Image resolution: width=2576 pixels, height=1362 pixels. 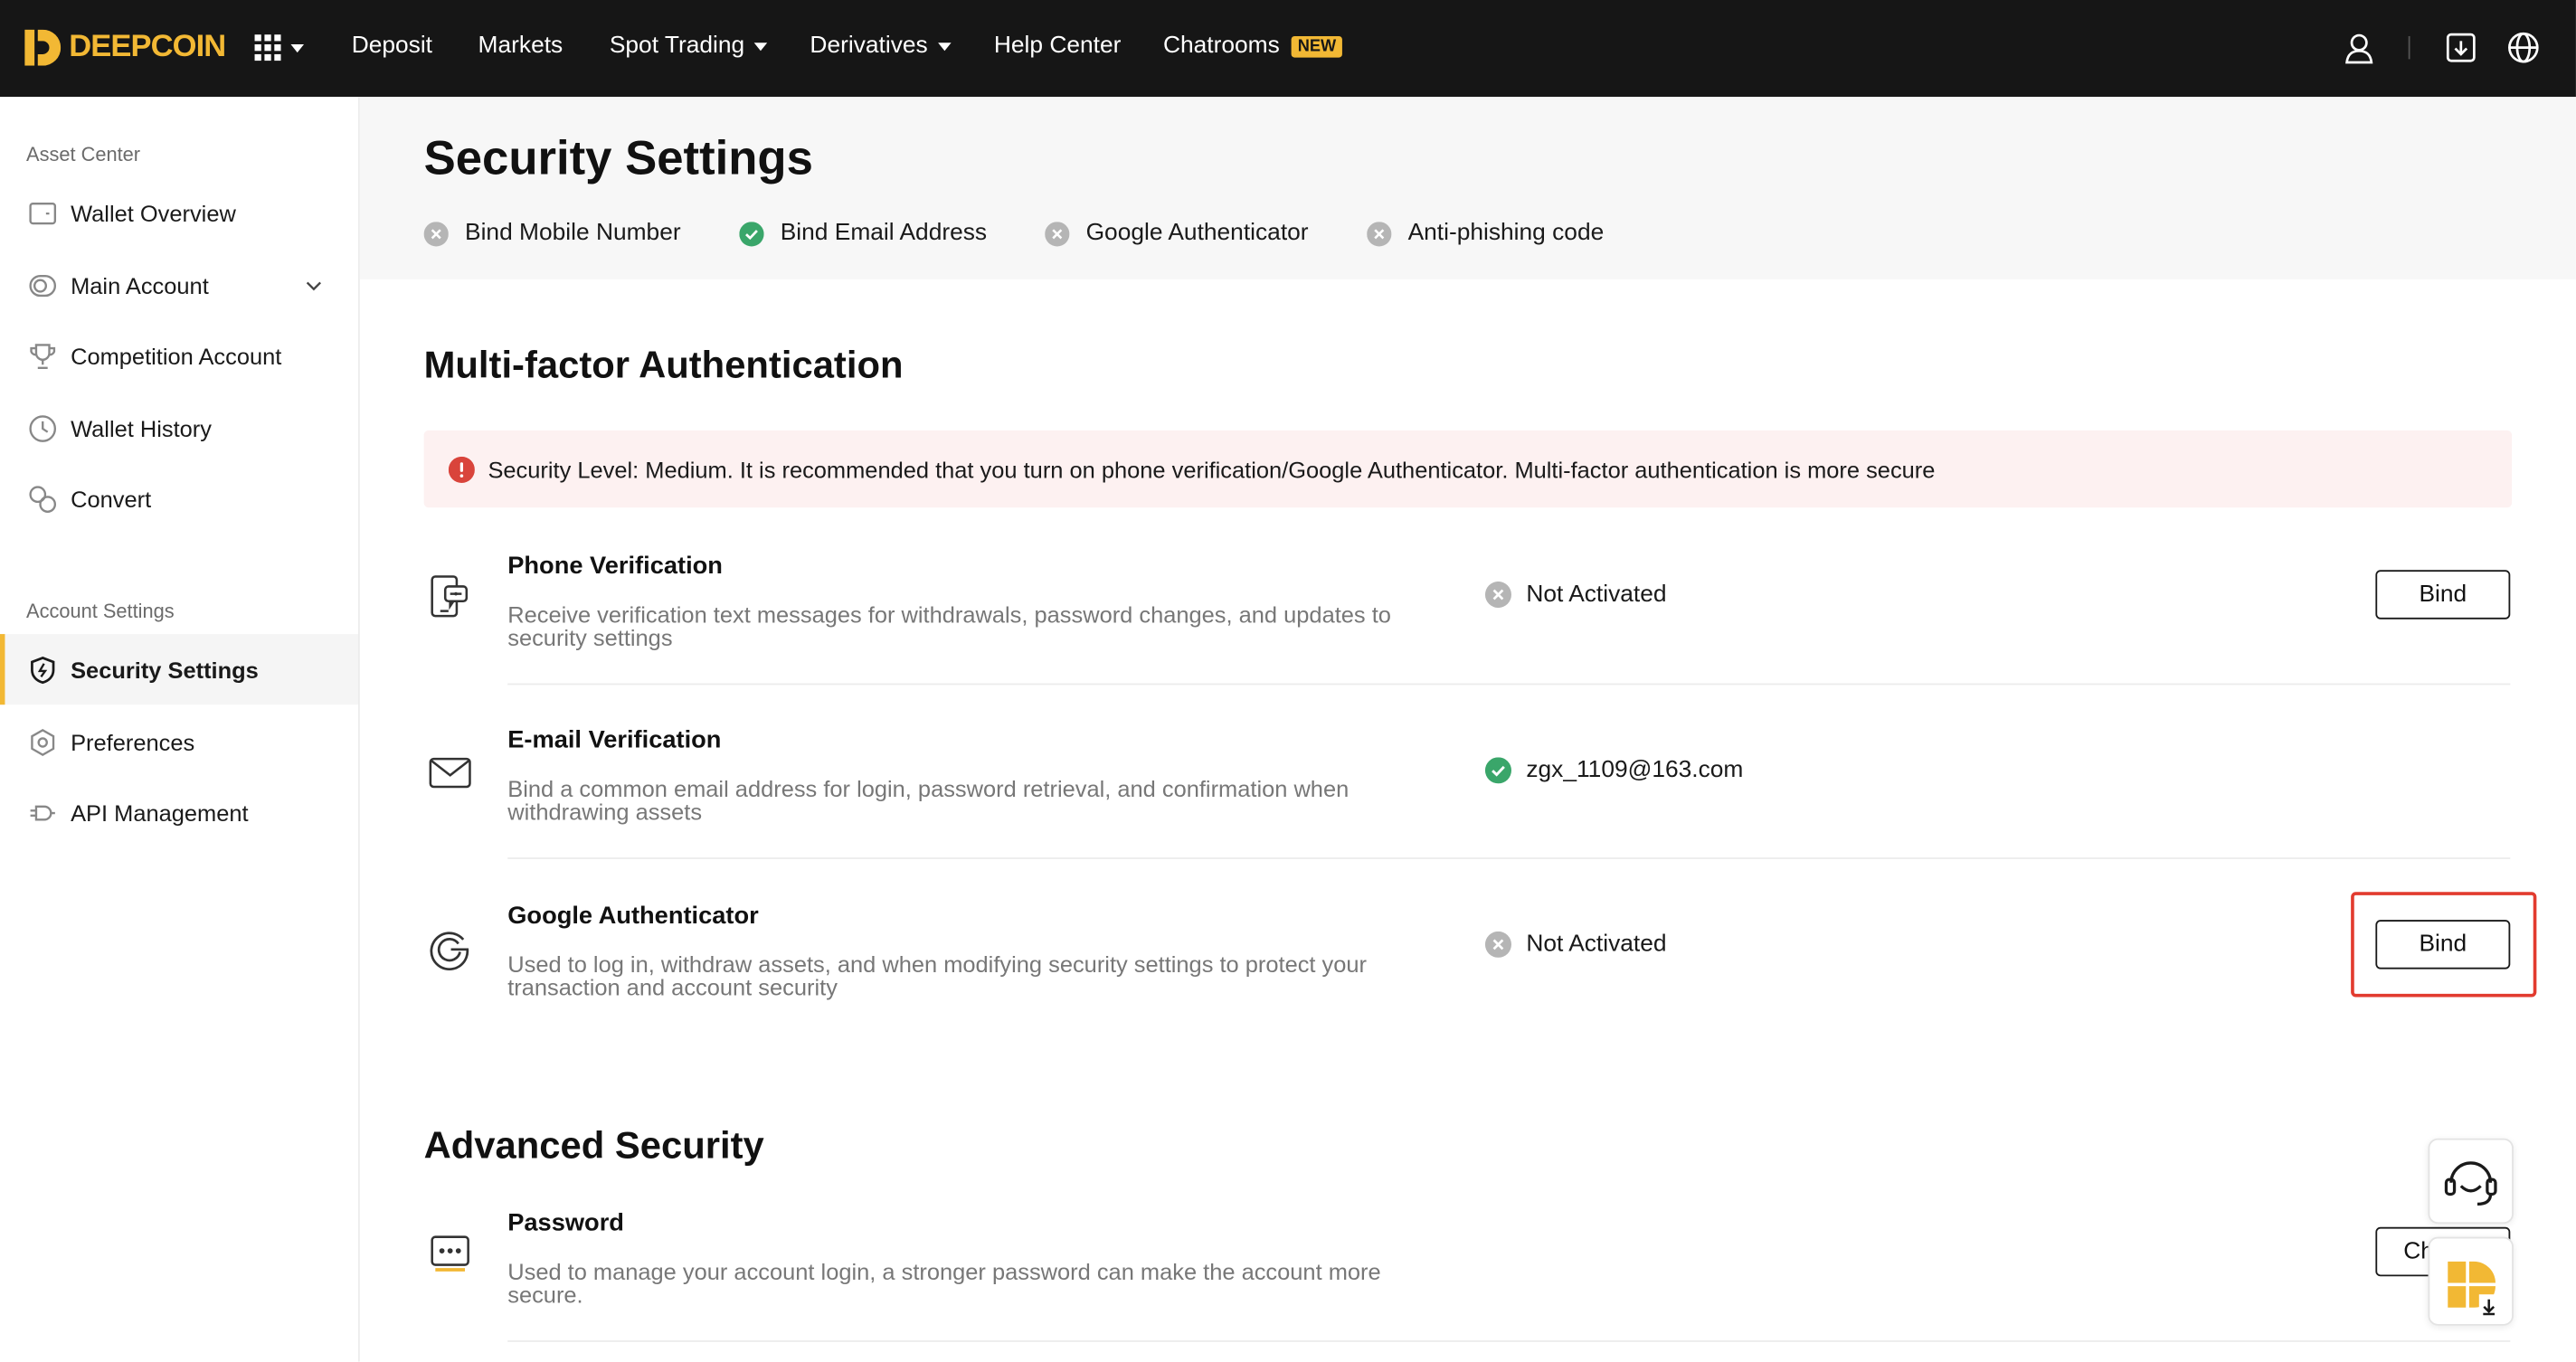 What do you see at coordinates (179, 212) in the screenshot?
I see `sidebar-item-wallet-overview: Wallet Overview` at bounding box center [179, 212].